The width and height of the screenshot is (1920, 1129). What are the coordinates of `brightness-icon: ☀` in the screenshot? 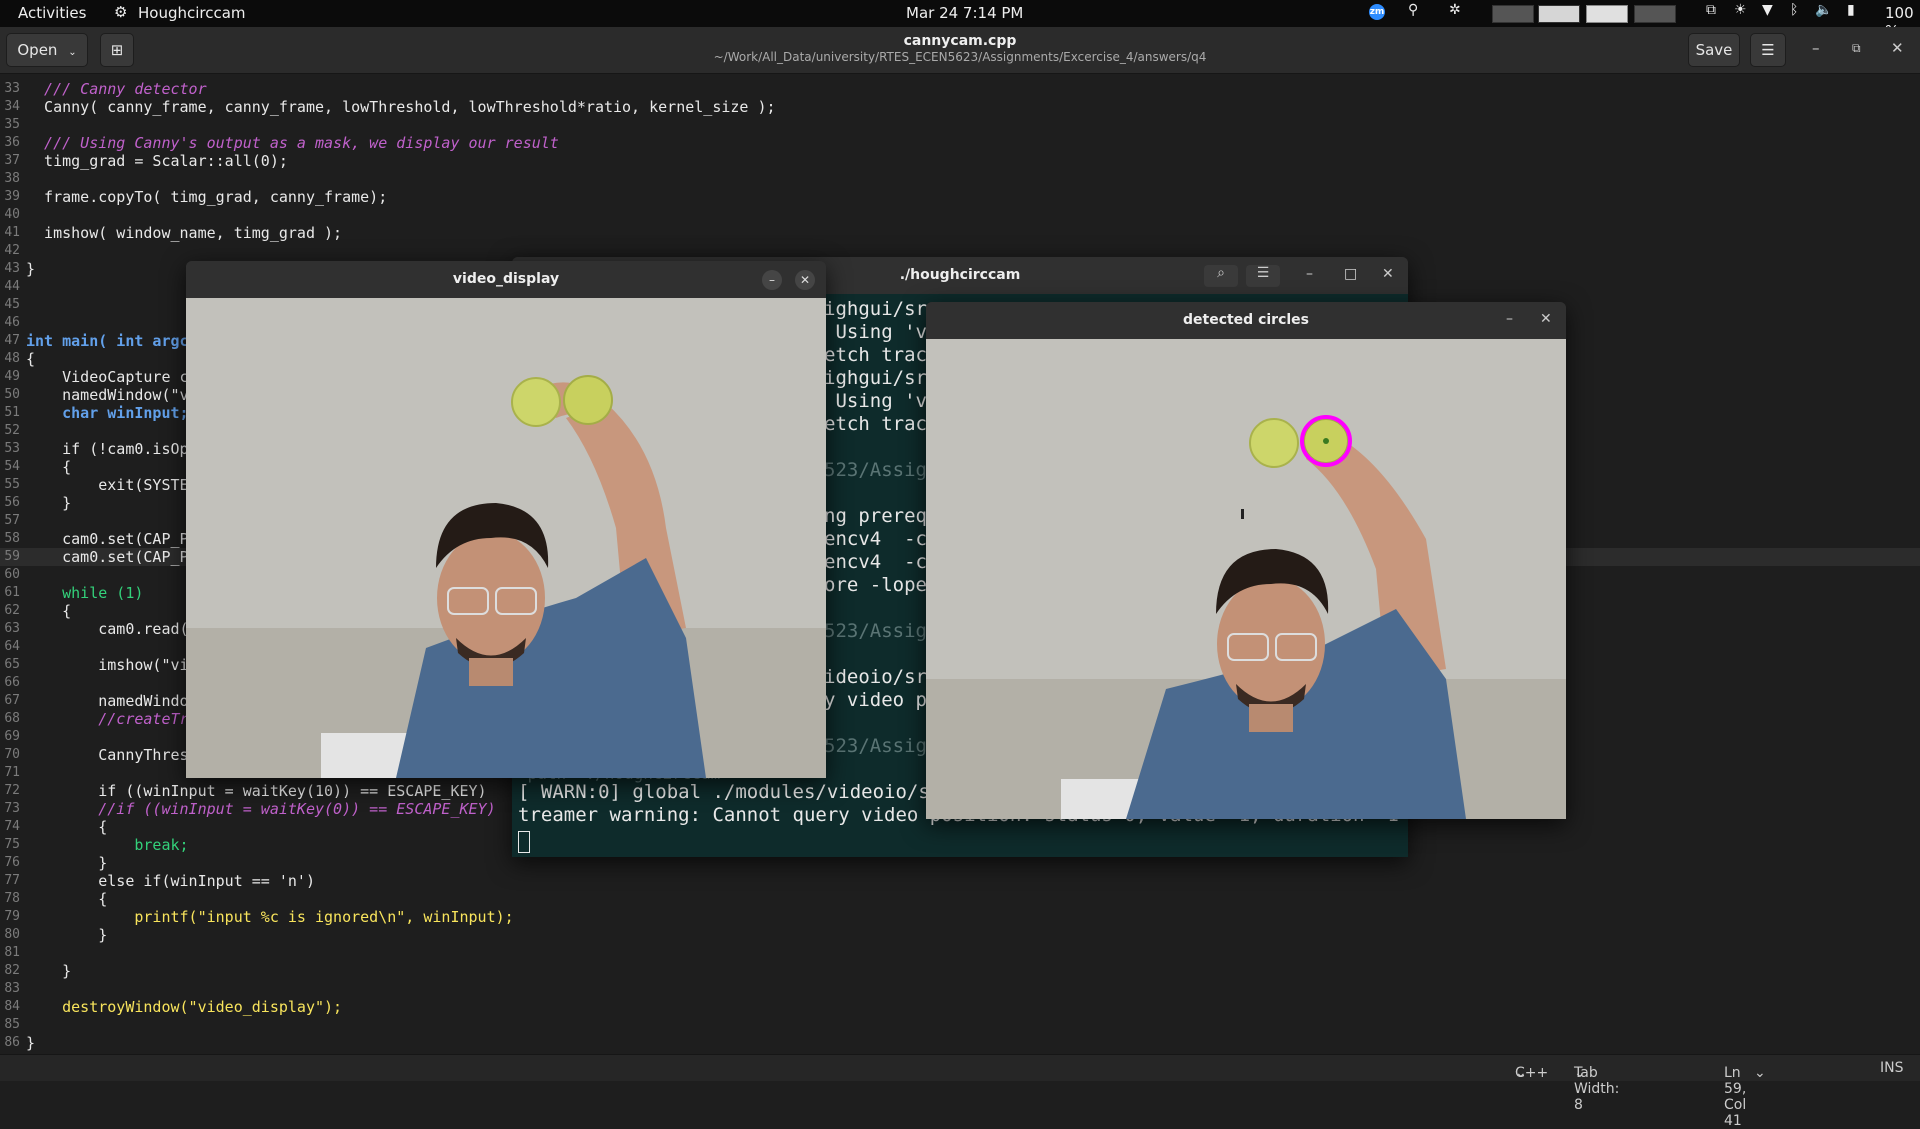 It's located at (1740, 10).